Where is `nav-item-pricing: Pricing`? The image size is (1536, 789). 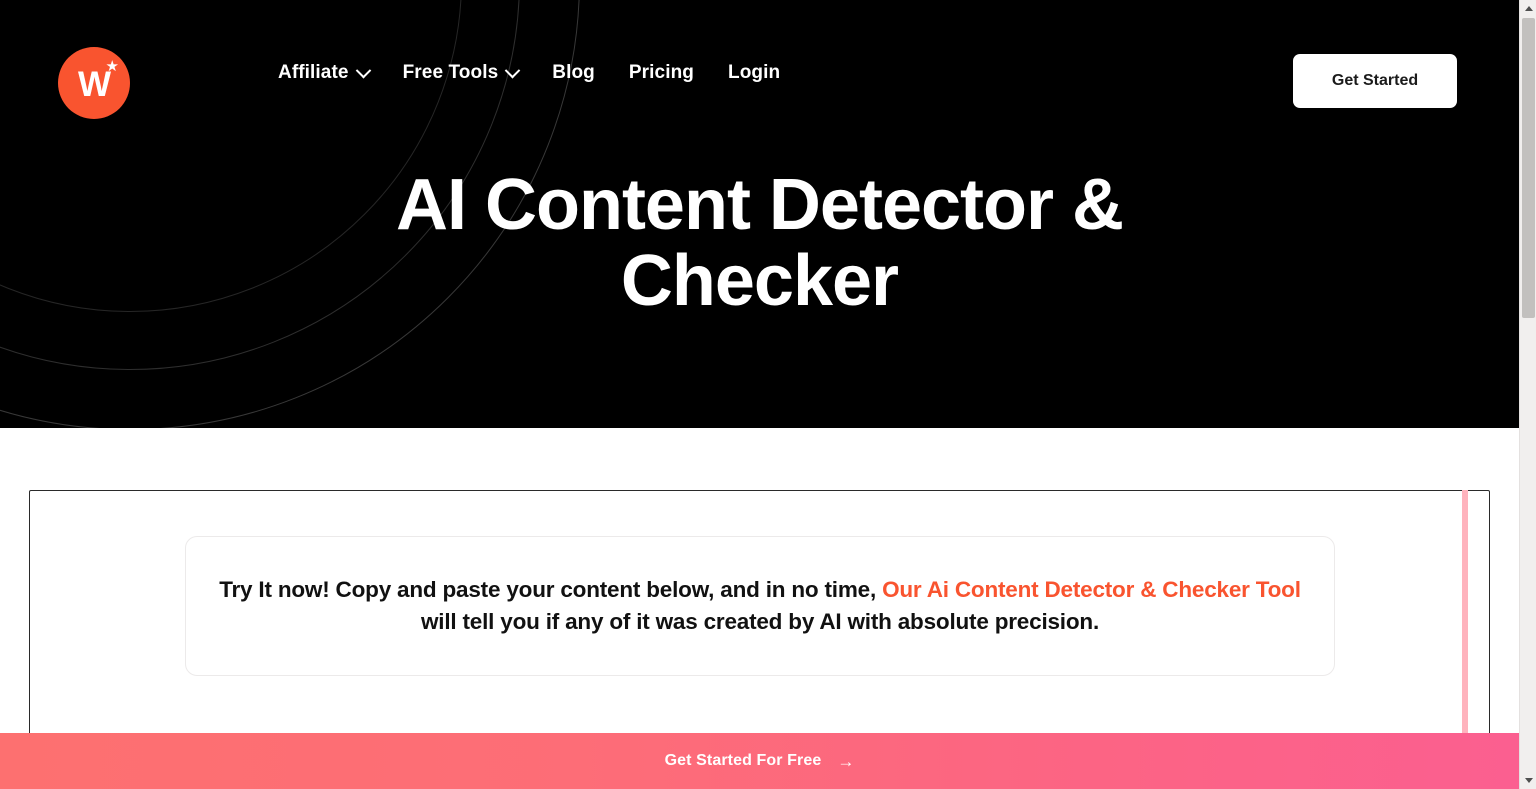
nav-item-pricing: Pricing is located at coordinates (661, 73).